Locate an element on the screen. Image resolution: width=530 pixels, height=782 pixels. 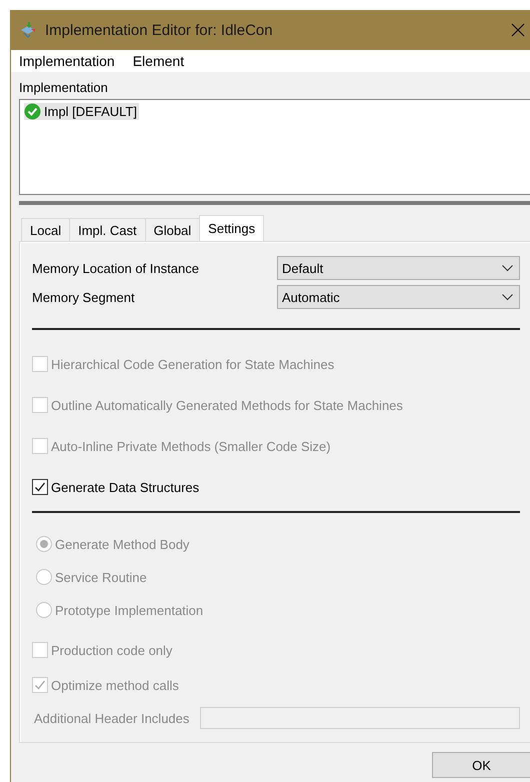
checkbox-label: Outline Automatically Generated Methods for State Machines is located at coordinates (227, 405).